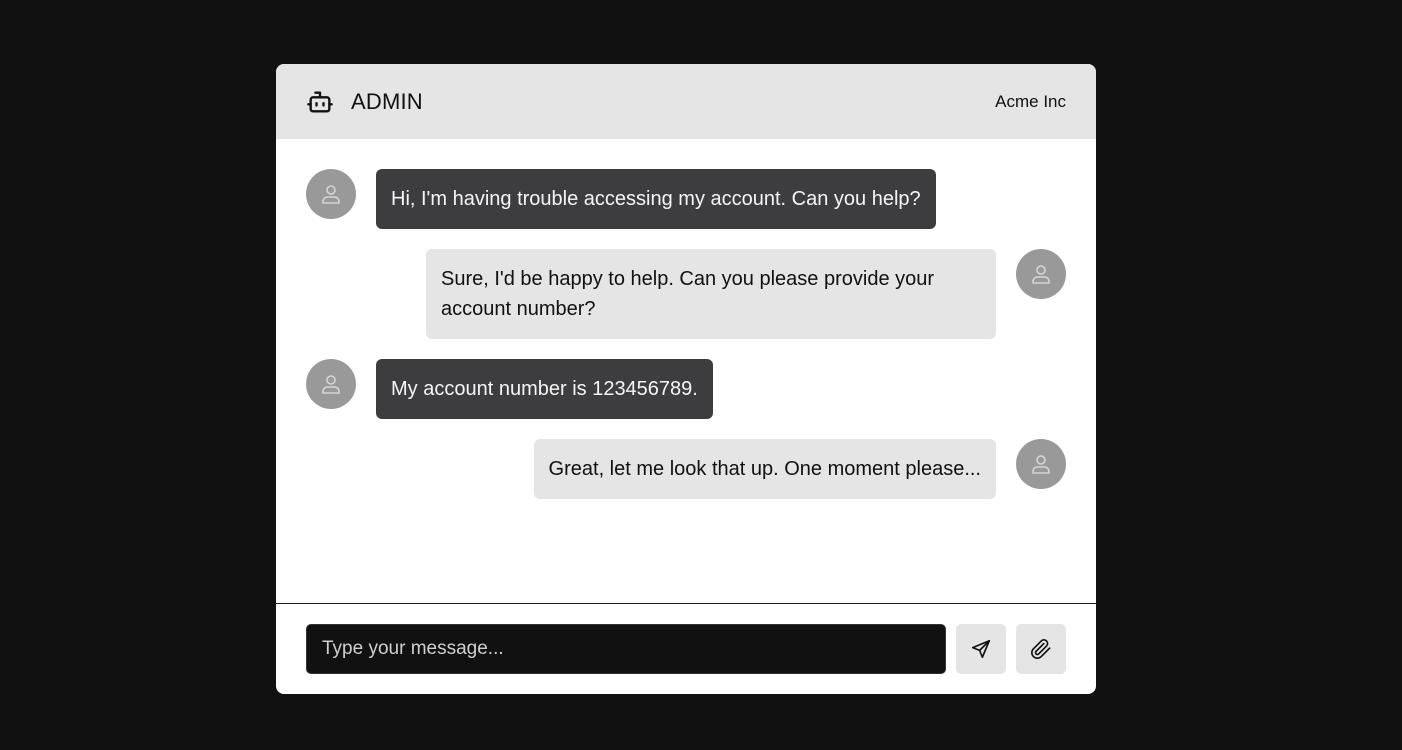  What do you see at coordinates (1030, 101) in the screenshot?
I see `company-name: Acme Inc` at bounding box center [1030, 101].